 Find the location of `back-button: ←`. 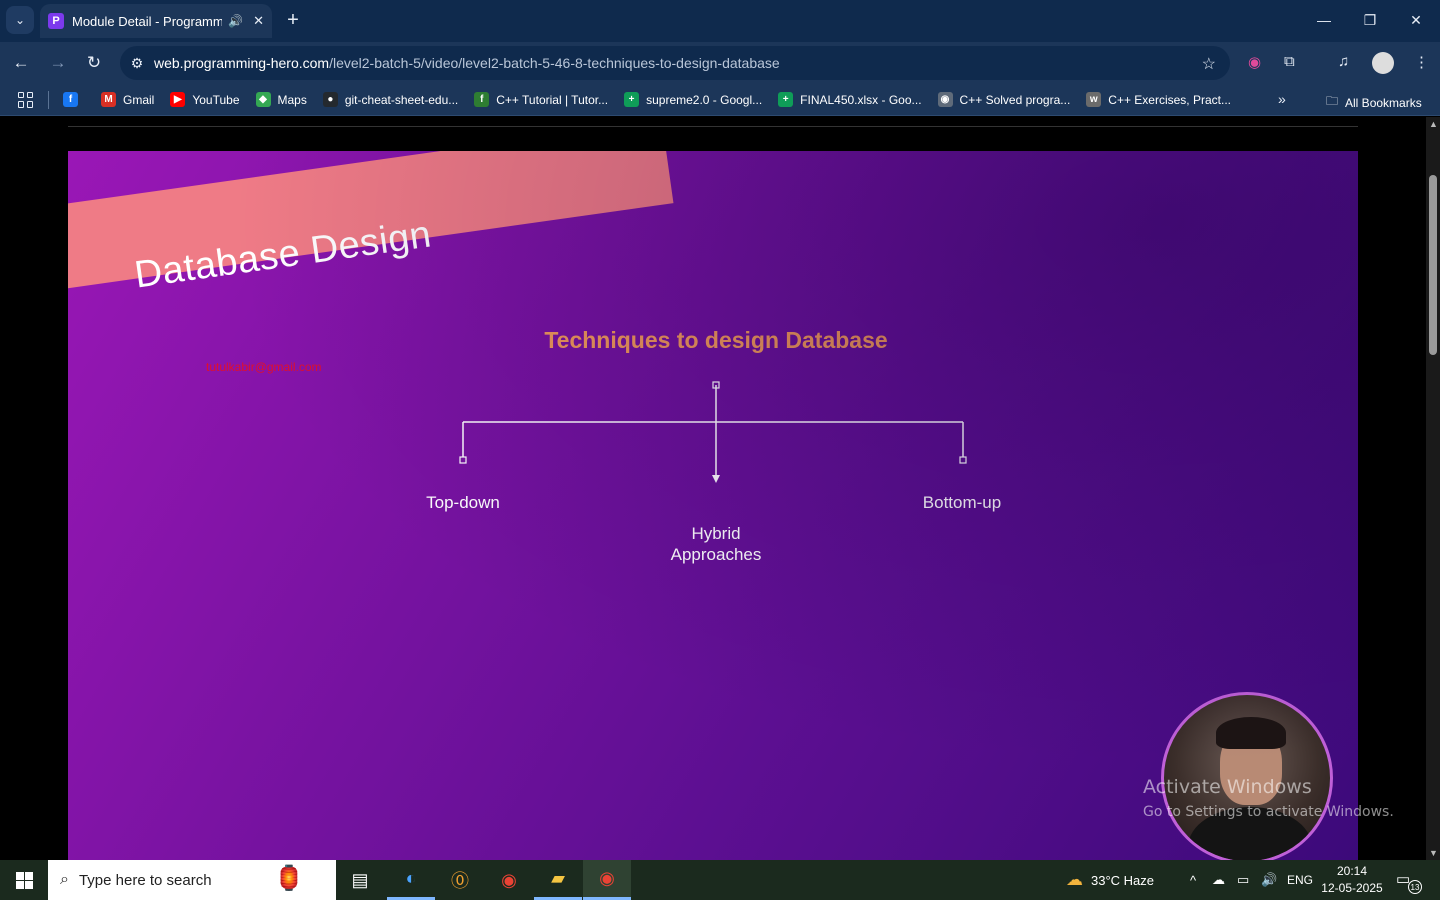

back-button: ← is located at coordinates (21, 63).